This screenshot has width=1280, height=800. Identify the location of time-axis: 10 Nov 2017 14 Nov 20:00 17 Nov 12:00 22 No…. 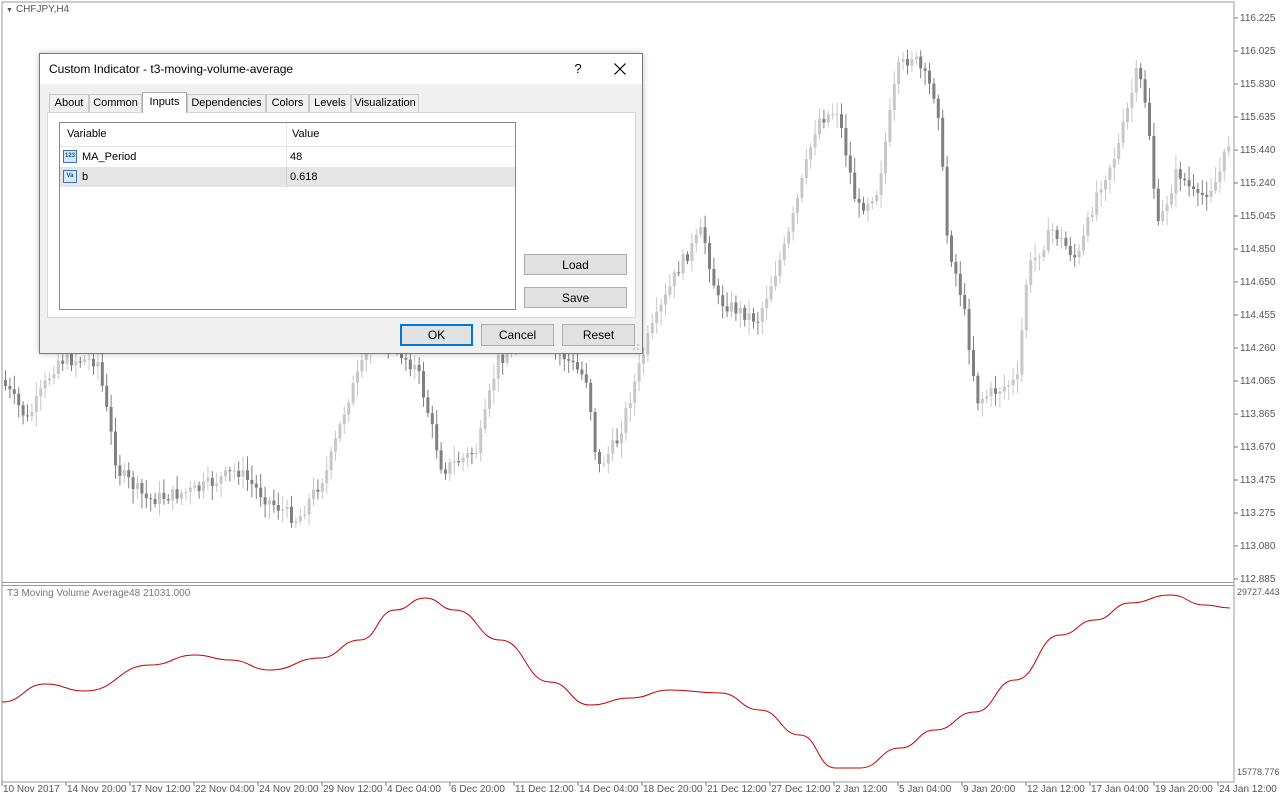
(639, 788).